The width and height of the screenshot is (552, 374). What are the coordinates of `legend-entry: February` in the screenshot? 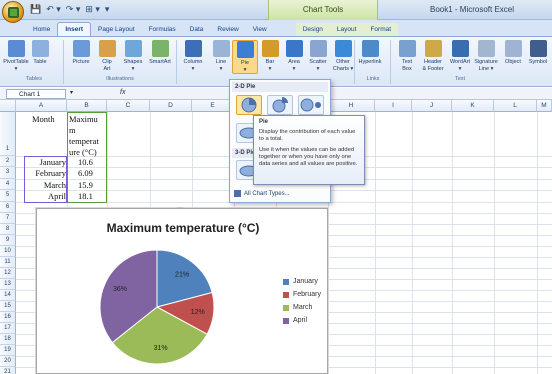 It's located at (302, 294).